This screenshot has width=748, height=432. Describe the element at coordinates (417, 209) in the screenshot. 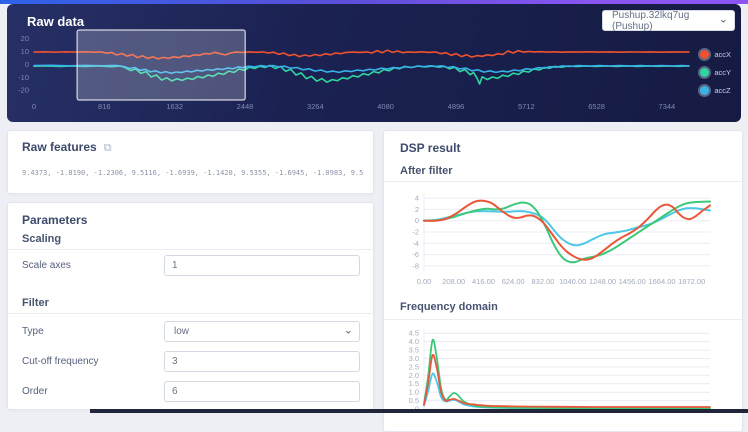

I see `svg-text: 2` at that location.